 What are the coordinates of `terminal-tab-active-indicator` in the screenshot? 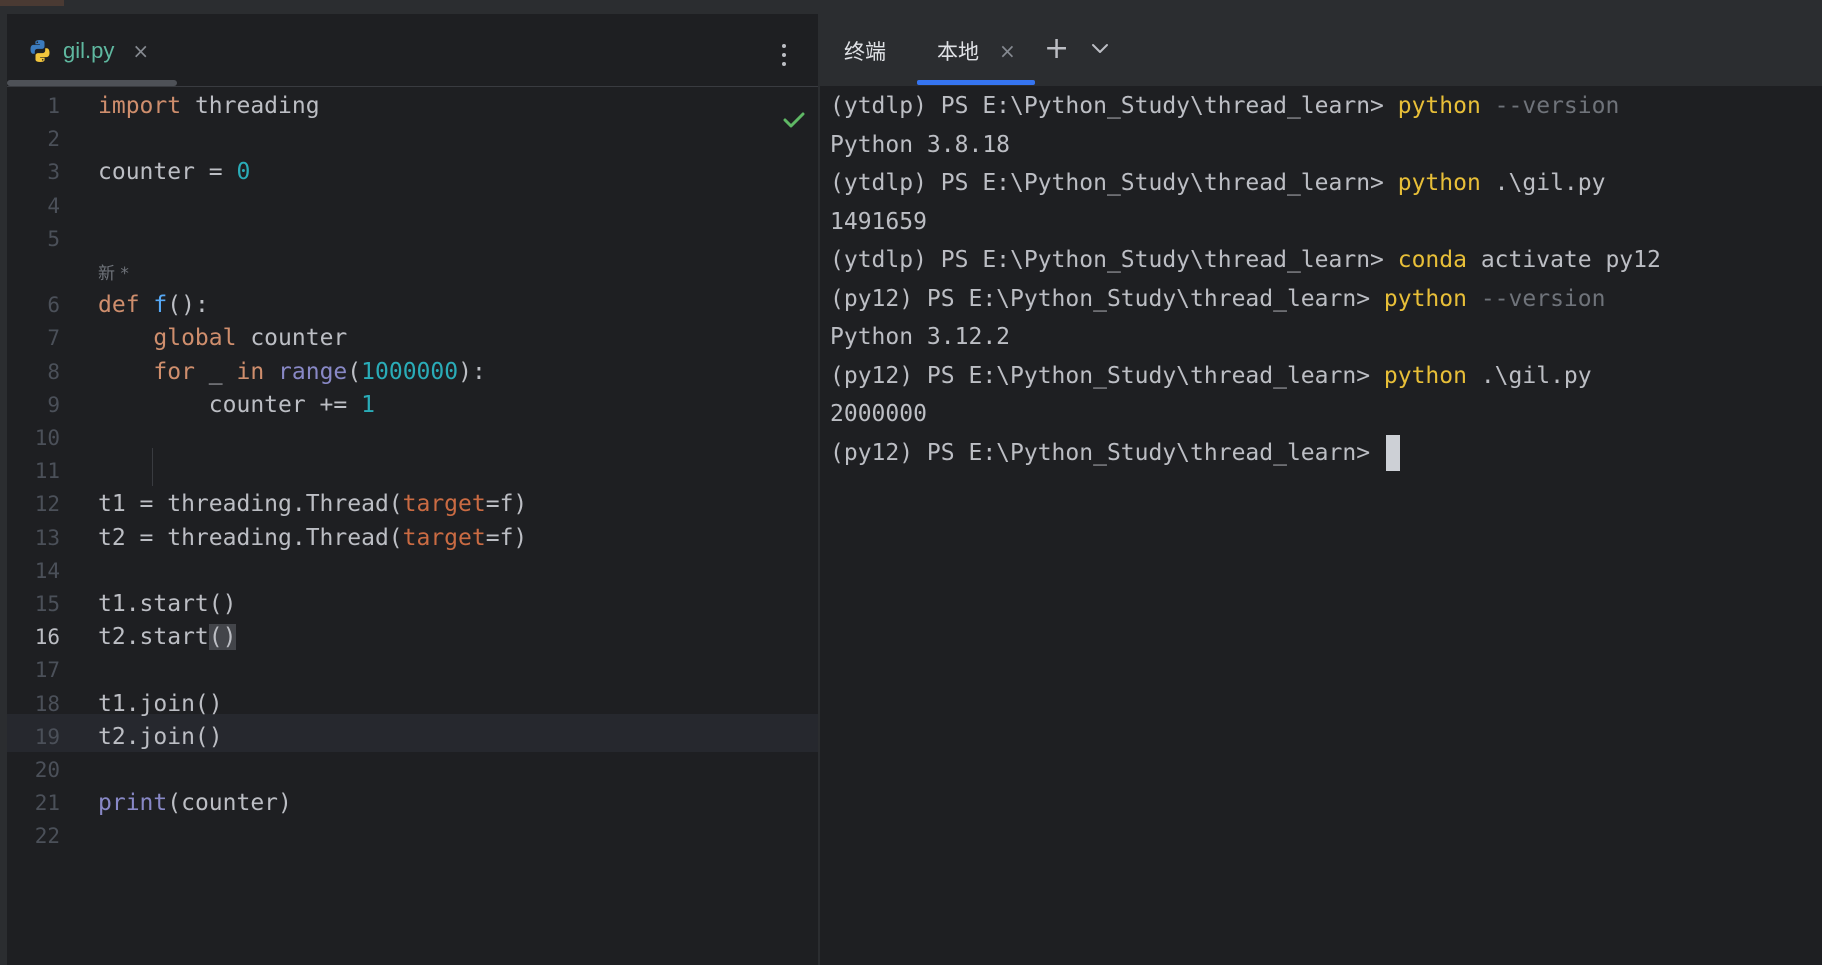 It's located at (976, 82).